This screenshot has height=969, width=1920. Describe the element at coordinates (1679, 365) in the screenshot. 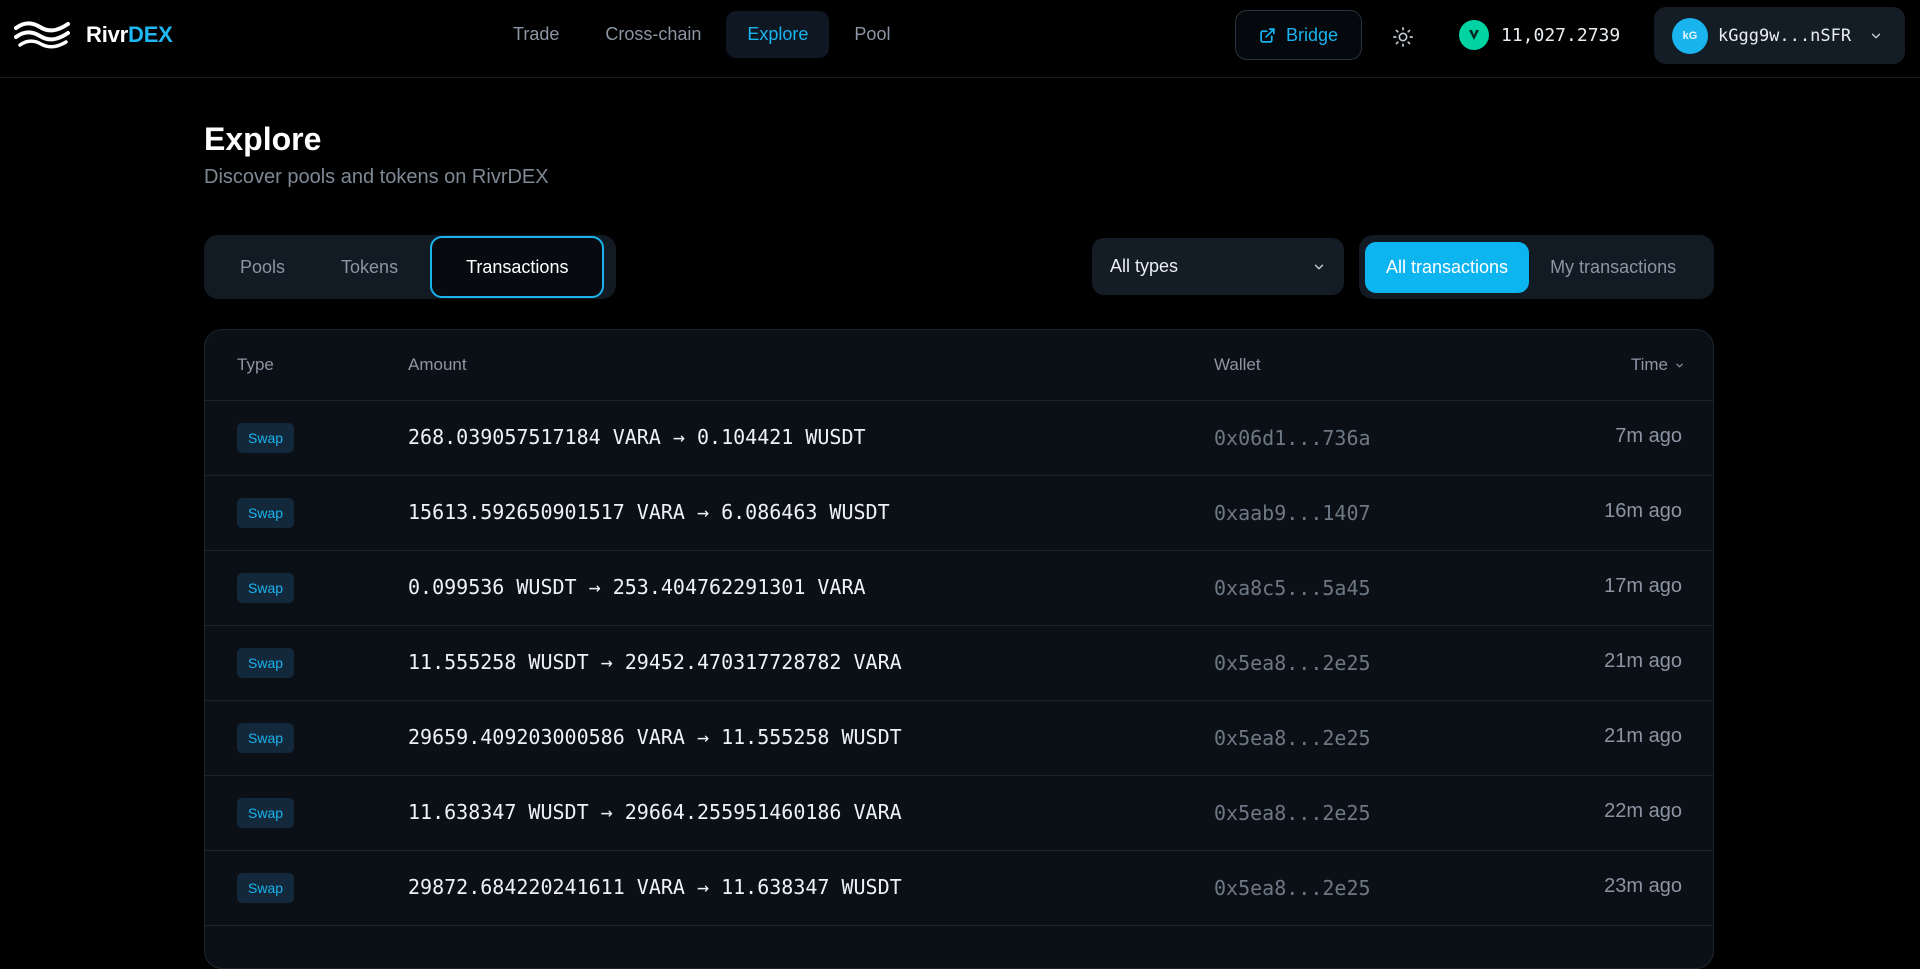

I see `sort-chevron-down-icon` at that location.